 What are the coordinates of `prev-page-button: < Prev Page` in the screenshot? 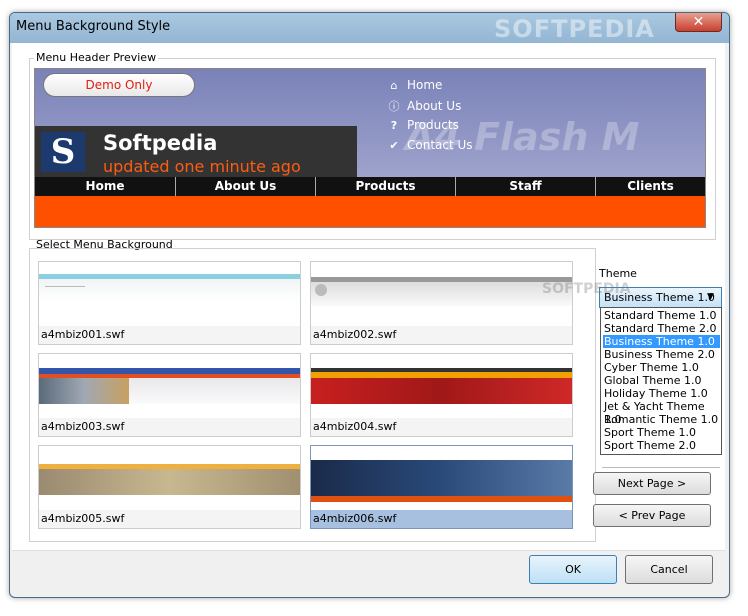 It's located at (652, 515).